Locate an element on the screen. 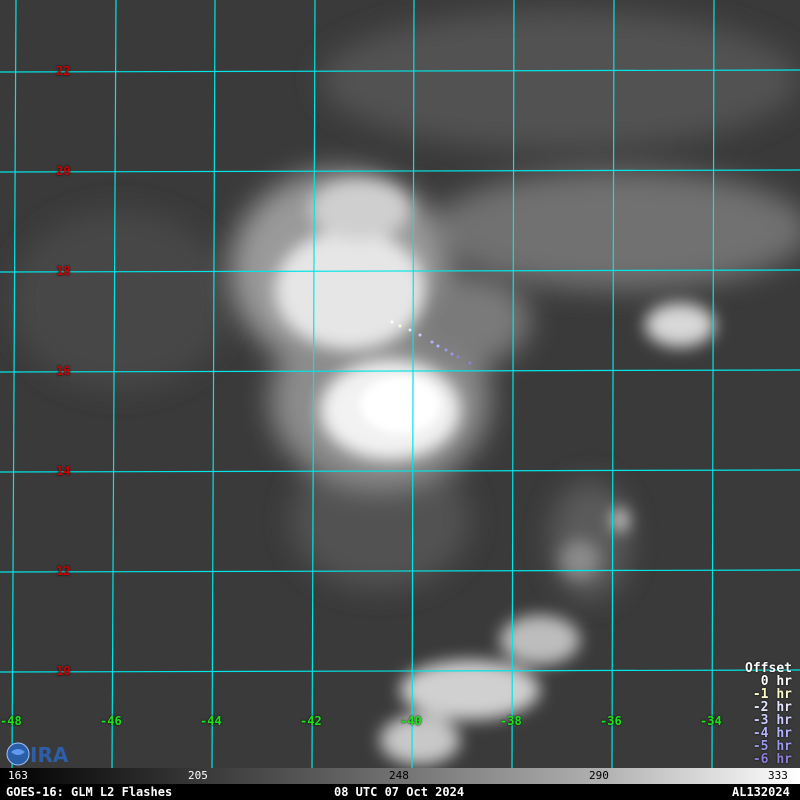  lon-label-46: -46 is located at coordinates (111, 721).